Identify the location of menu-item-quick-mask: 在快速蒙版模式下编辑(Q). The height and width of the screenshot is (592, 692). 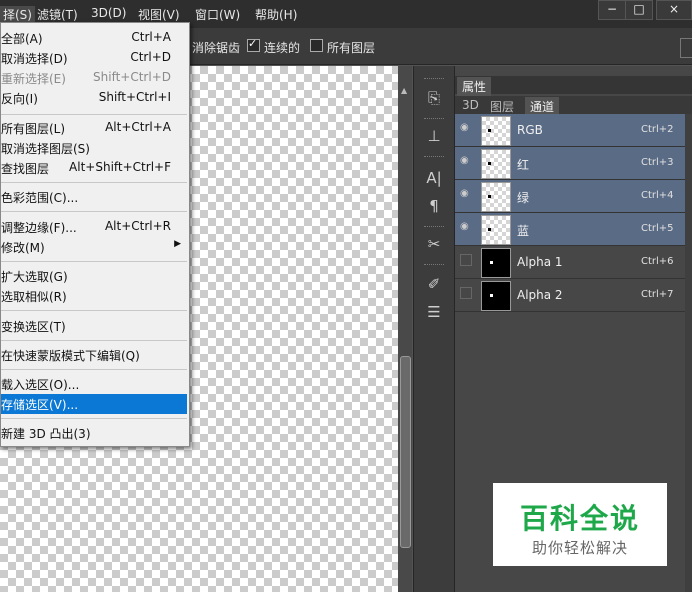
(94, 355).